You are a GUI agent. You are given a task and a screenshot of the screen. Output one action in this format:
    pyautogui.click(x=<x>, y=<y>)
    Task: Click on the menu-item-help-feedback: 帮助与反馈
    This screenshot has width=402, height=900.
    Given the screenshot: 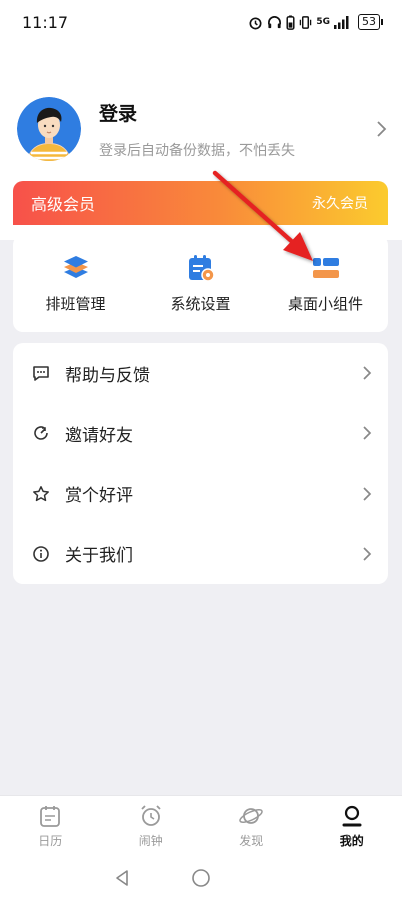 What is the action you would take?
    pyautogui.click(x=200, y=373)
    